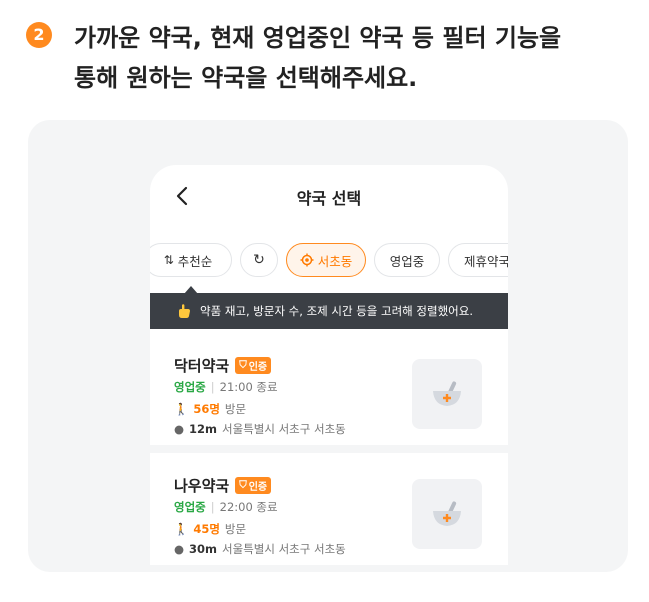 The height and width of the screenshot is (602, 649). I want to click on step-line-1: 가까운 약국, 현재 영업중인 약국 등 필터 기능을, so click(318, 38).